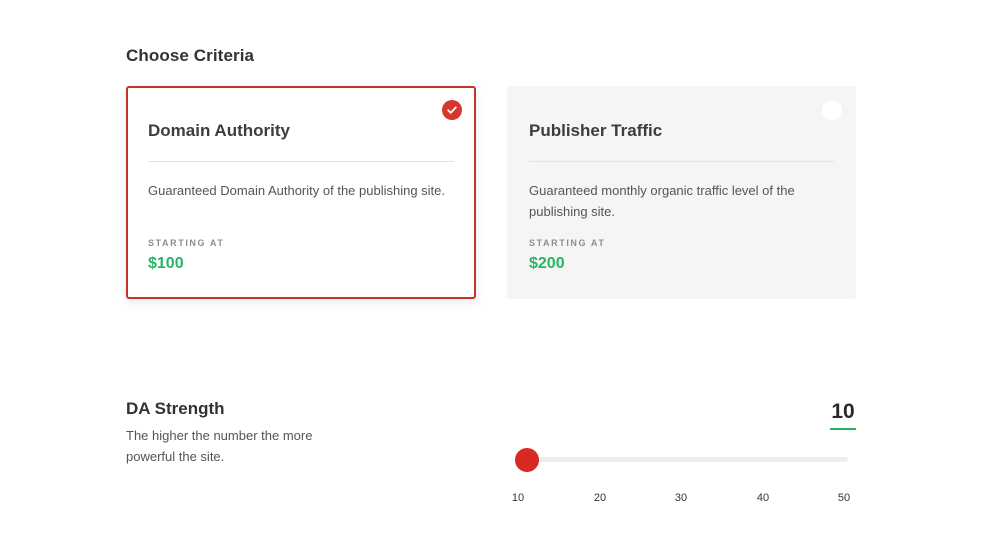 The height and width of the screenshot is (560, 1000). What do you see at coordinates (527, 460) in the screenshot?
I see `strength-slider-thumb` at bounding box center [527, 460].